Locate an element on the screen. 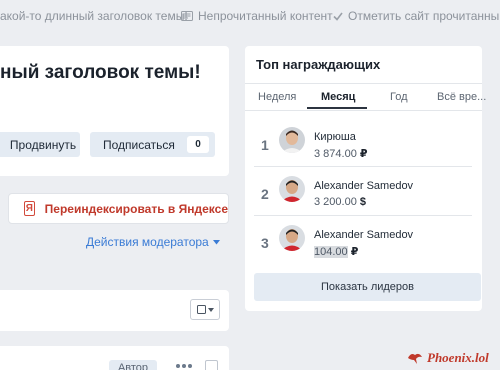  reindex-yandex-label: Переиндексировать в Яндексе is located at coordinates (136, 208).